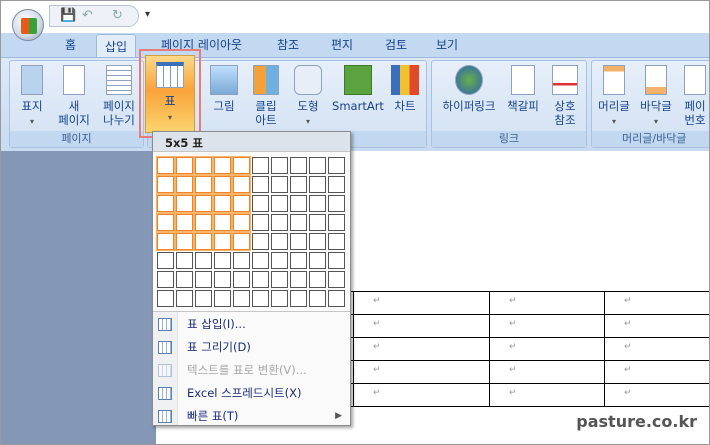 The height and width of the screenshot is (445, 710). Describe the element at coordinates (523, 89) in the screenshot. I see `bookmark-button: 책갈피` at that location.